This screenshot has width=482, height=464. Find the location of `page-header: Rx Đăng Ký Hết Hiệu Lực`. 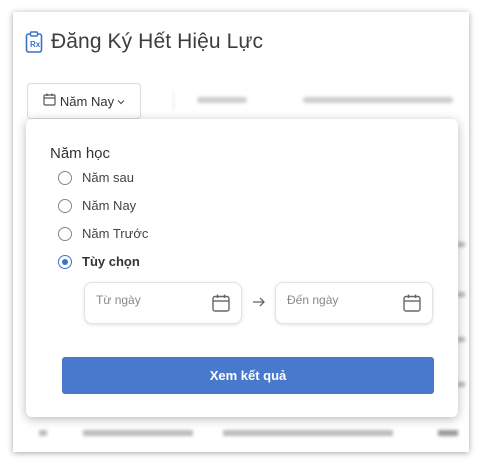

page-header: Rx Đăng Ký Hết Hiệu Lực is located at coordinates (144, 42).